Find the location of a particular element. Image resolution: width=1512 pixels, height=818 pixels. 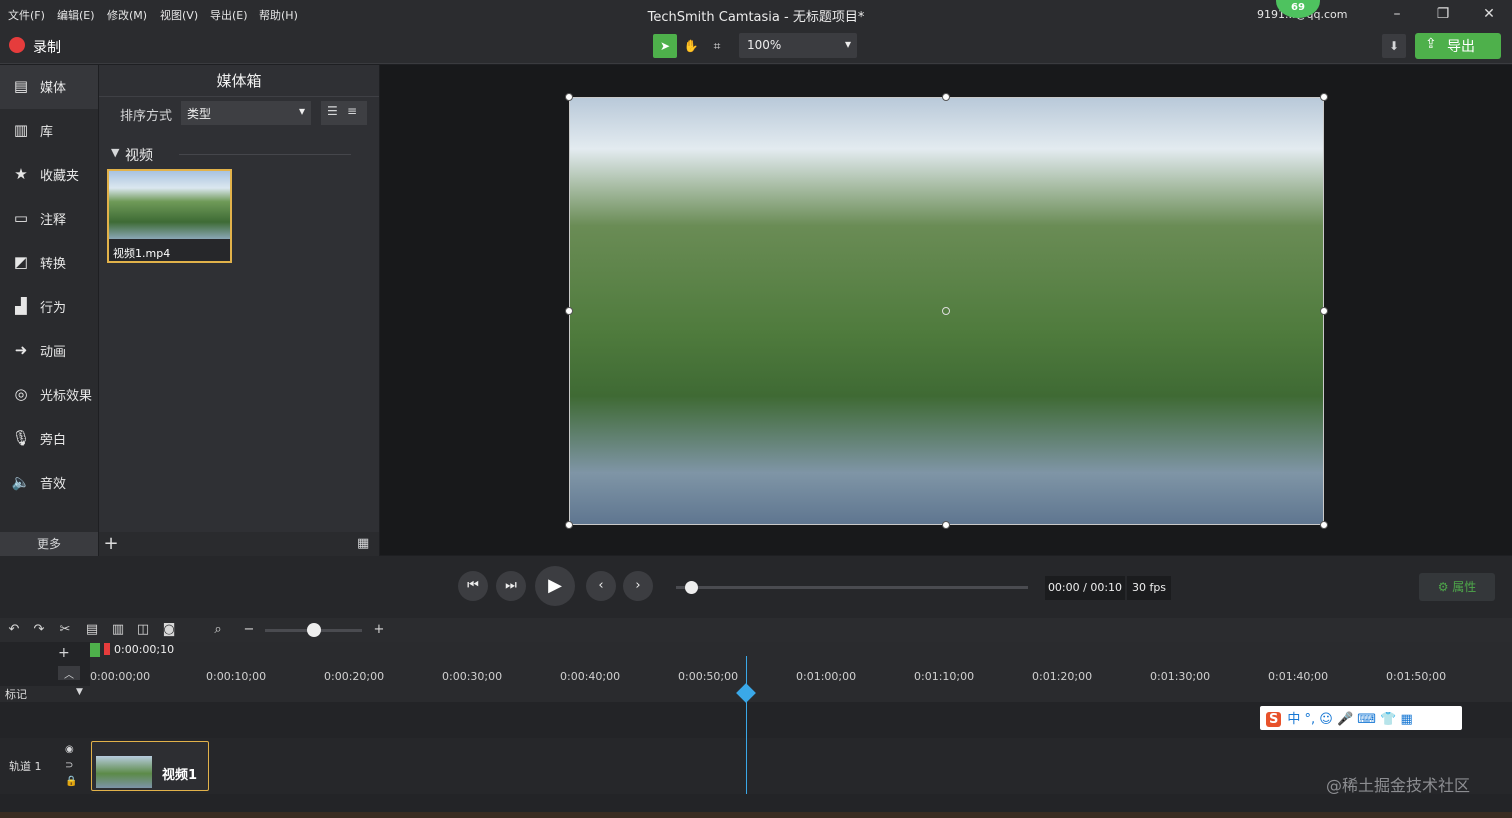

record-icon is located at coordinates (17, 45).